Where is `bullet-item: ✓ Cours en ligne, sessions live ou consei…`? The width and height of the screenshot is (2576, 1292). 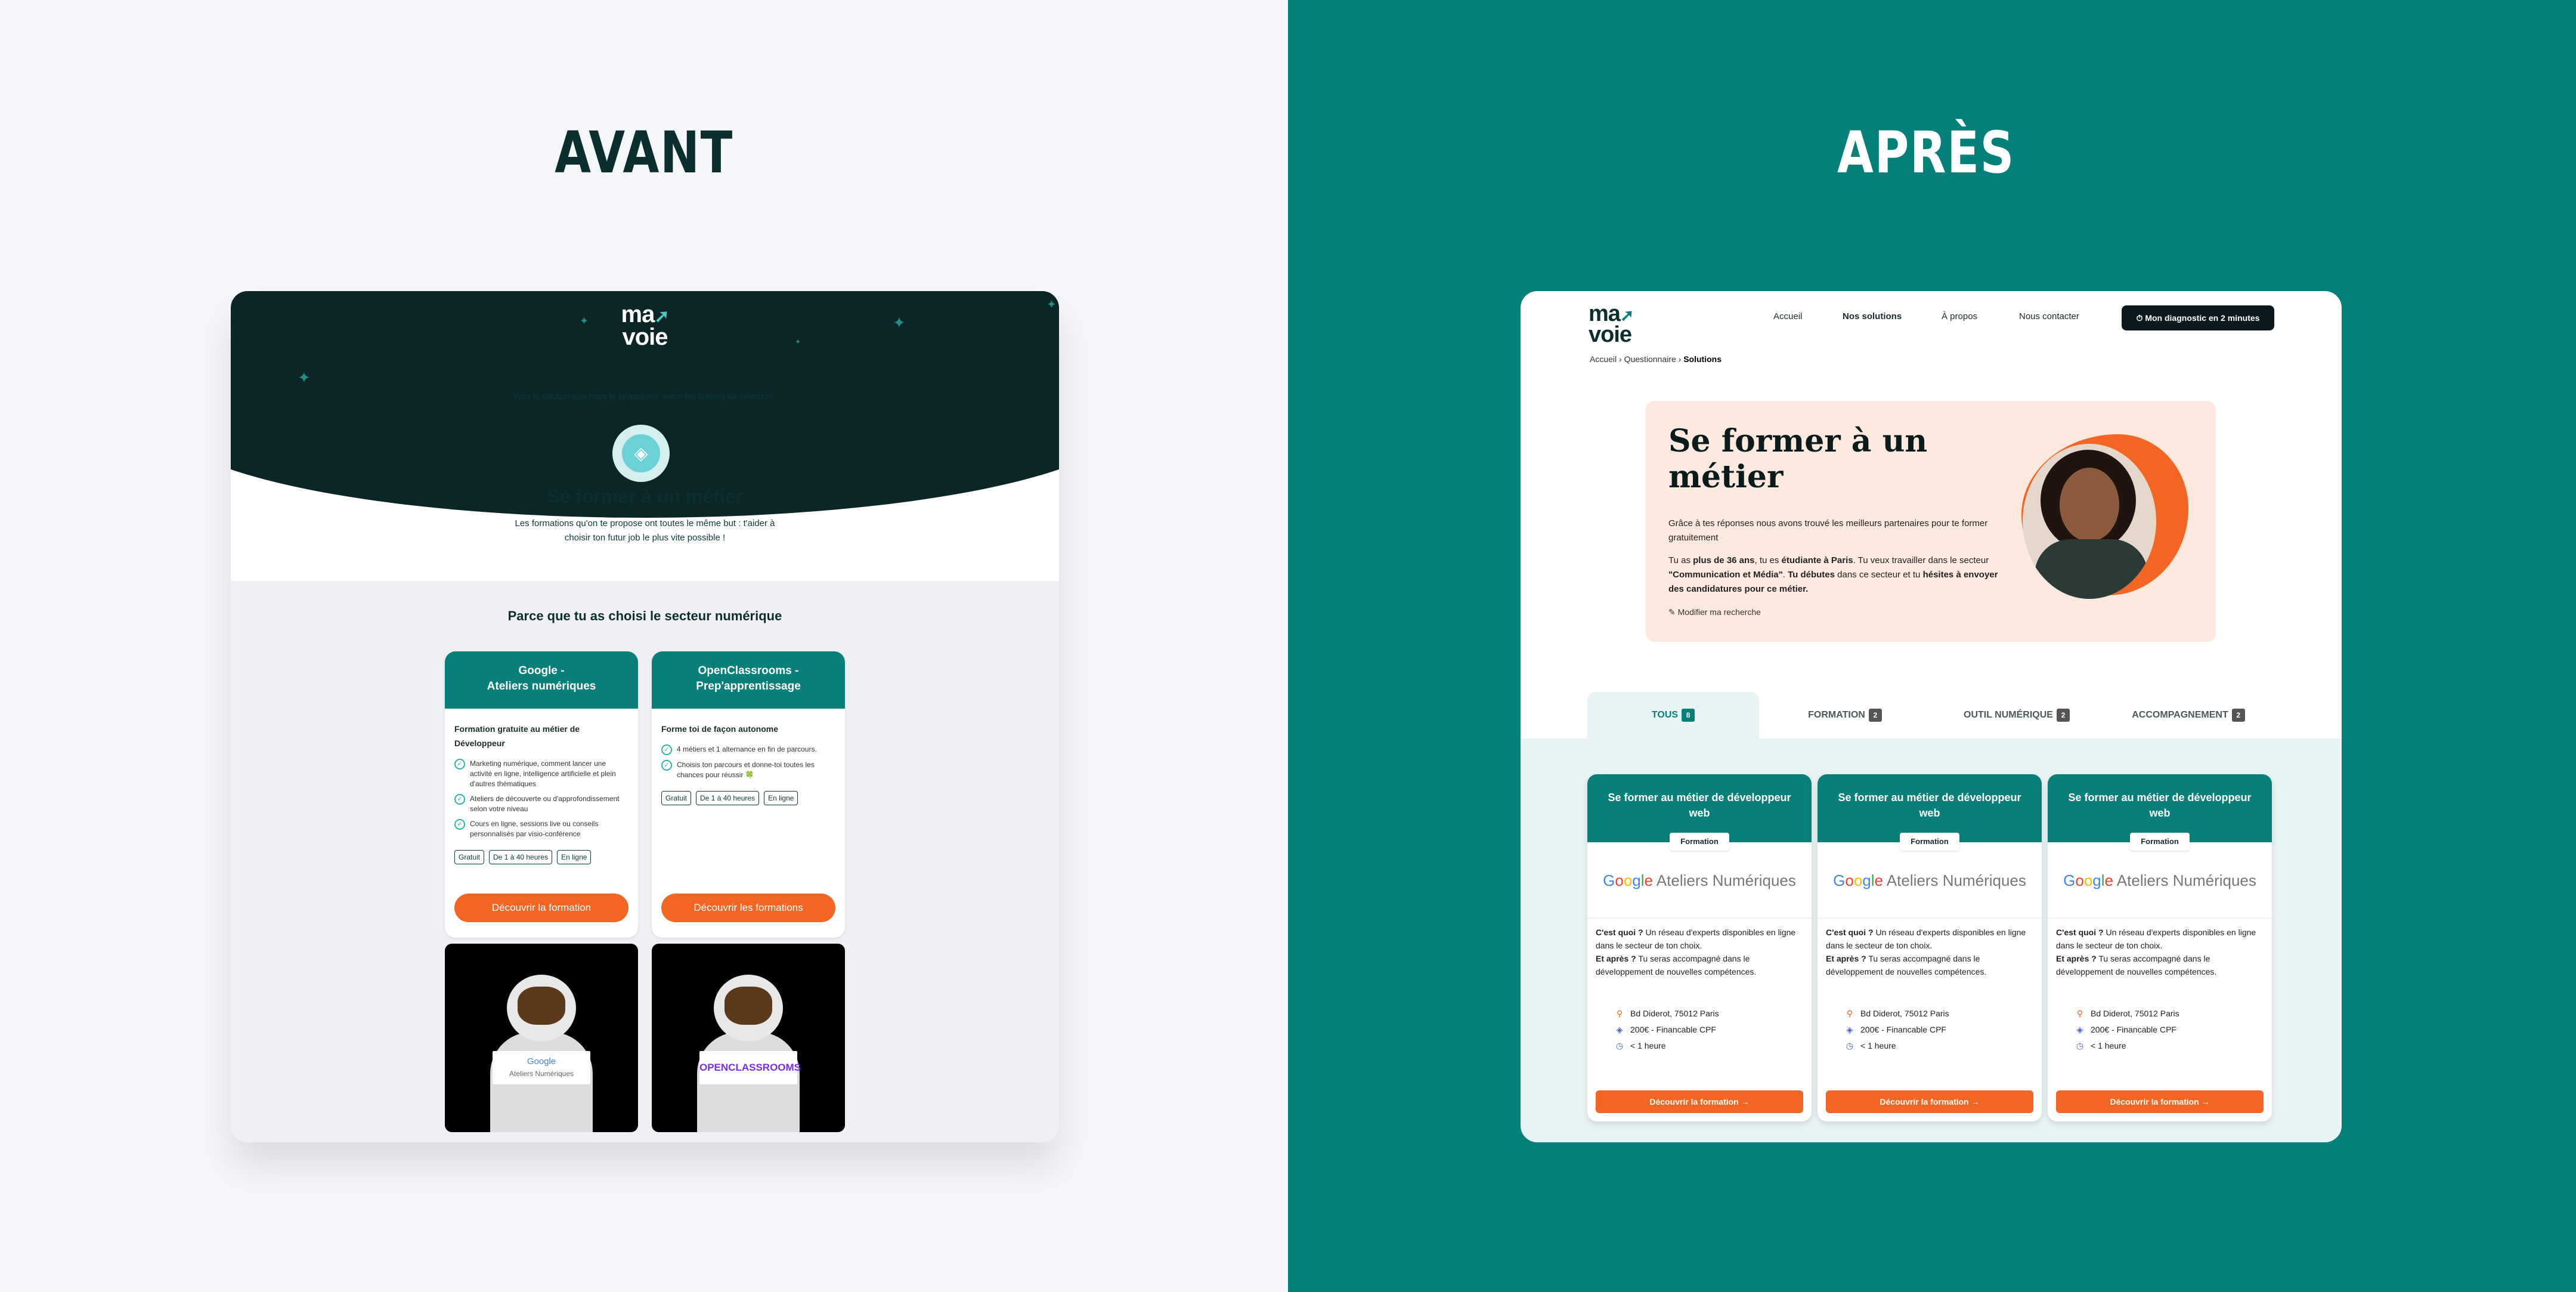
bullet-item: ✓ Cours en ligne, sessions live ou consei… is located at coordinates (541, 829).